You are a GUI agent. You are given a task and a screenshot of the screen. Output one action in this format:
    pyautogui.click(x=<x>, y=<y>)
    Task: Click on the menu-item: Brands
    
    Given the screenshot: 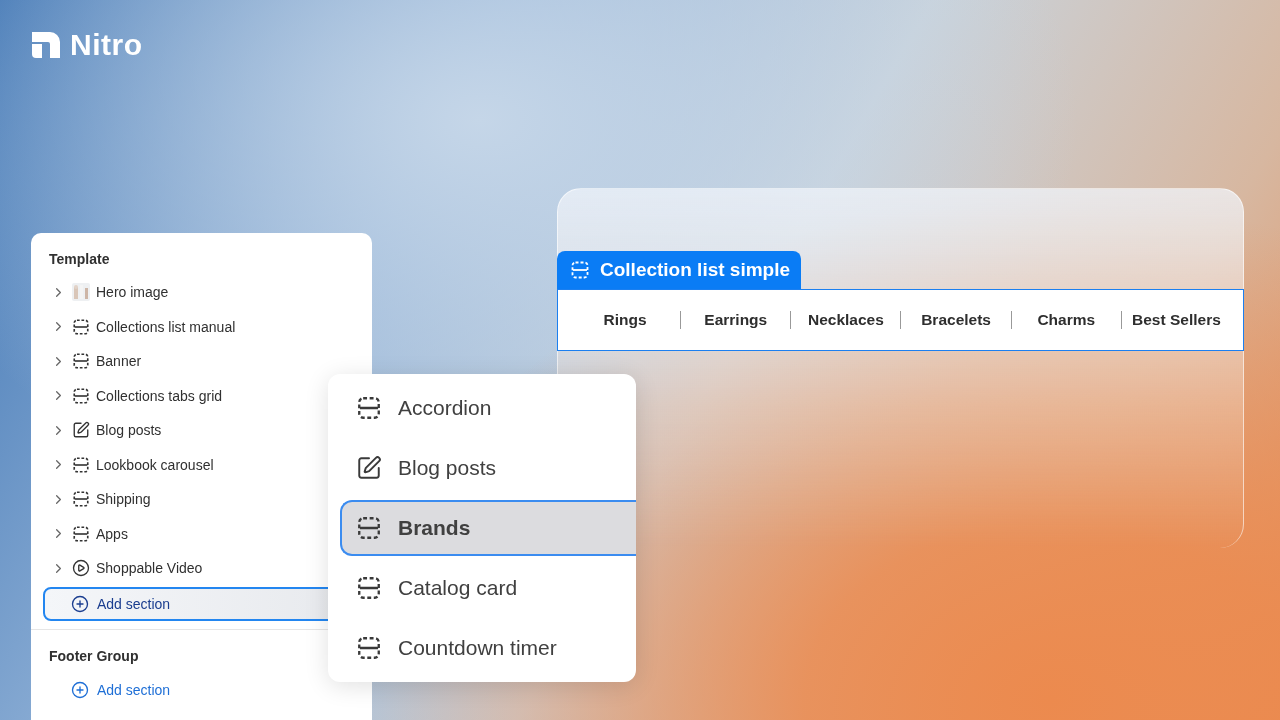 What is the action you would take?
    pyautogui.click(x=488, y=528)
    